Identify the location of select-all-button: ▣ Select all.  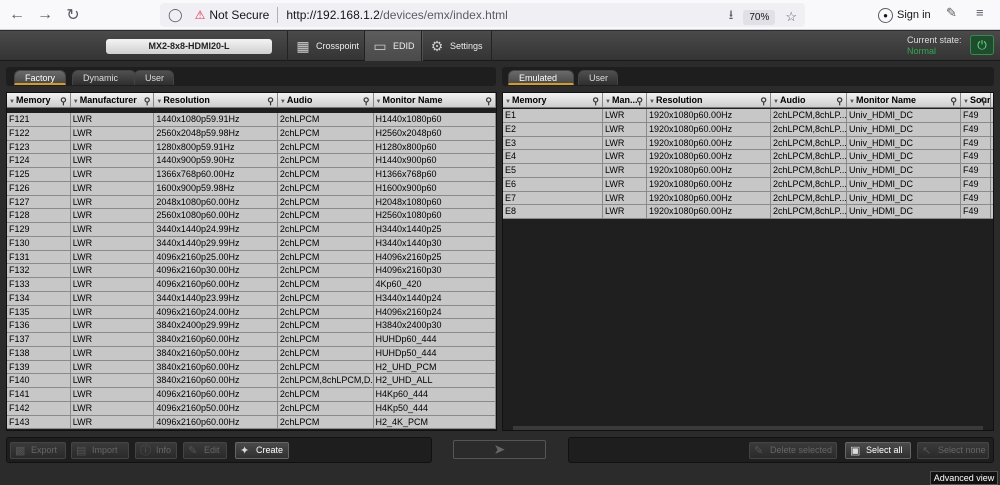
(878, 450).